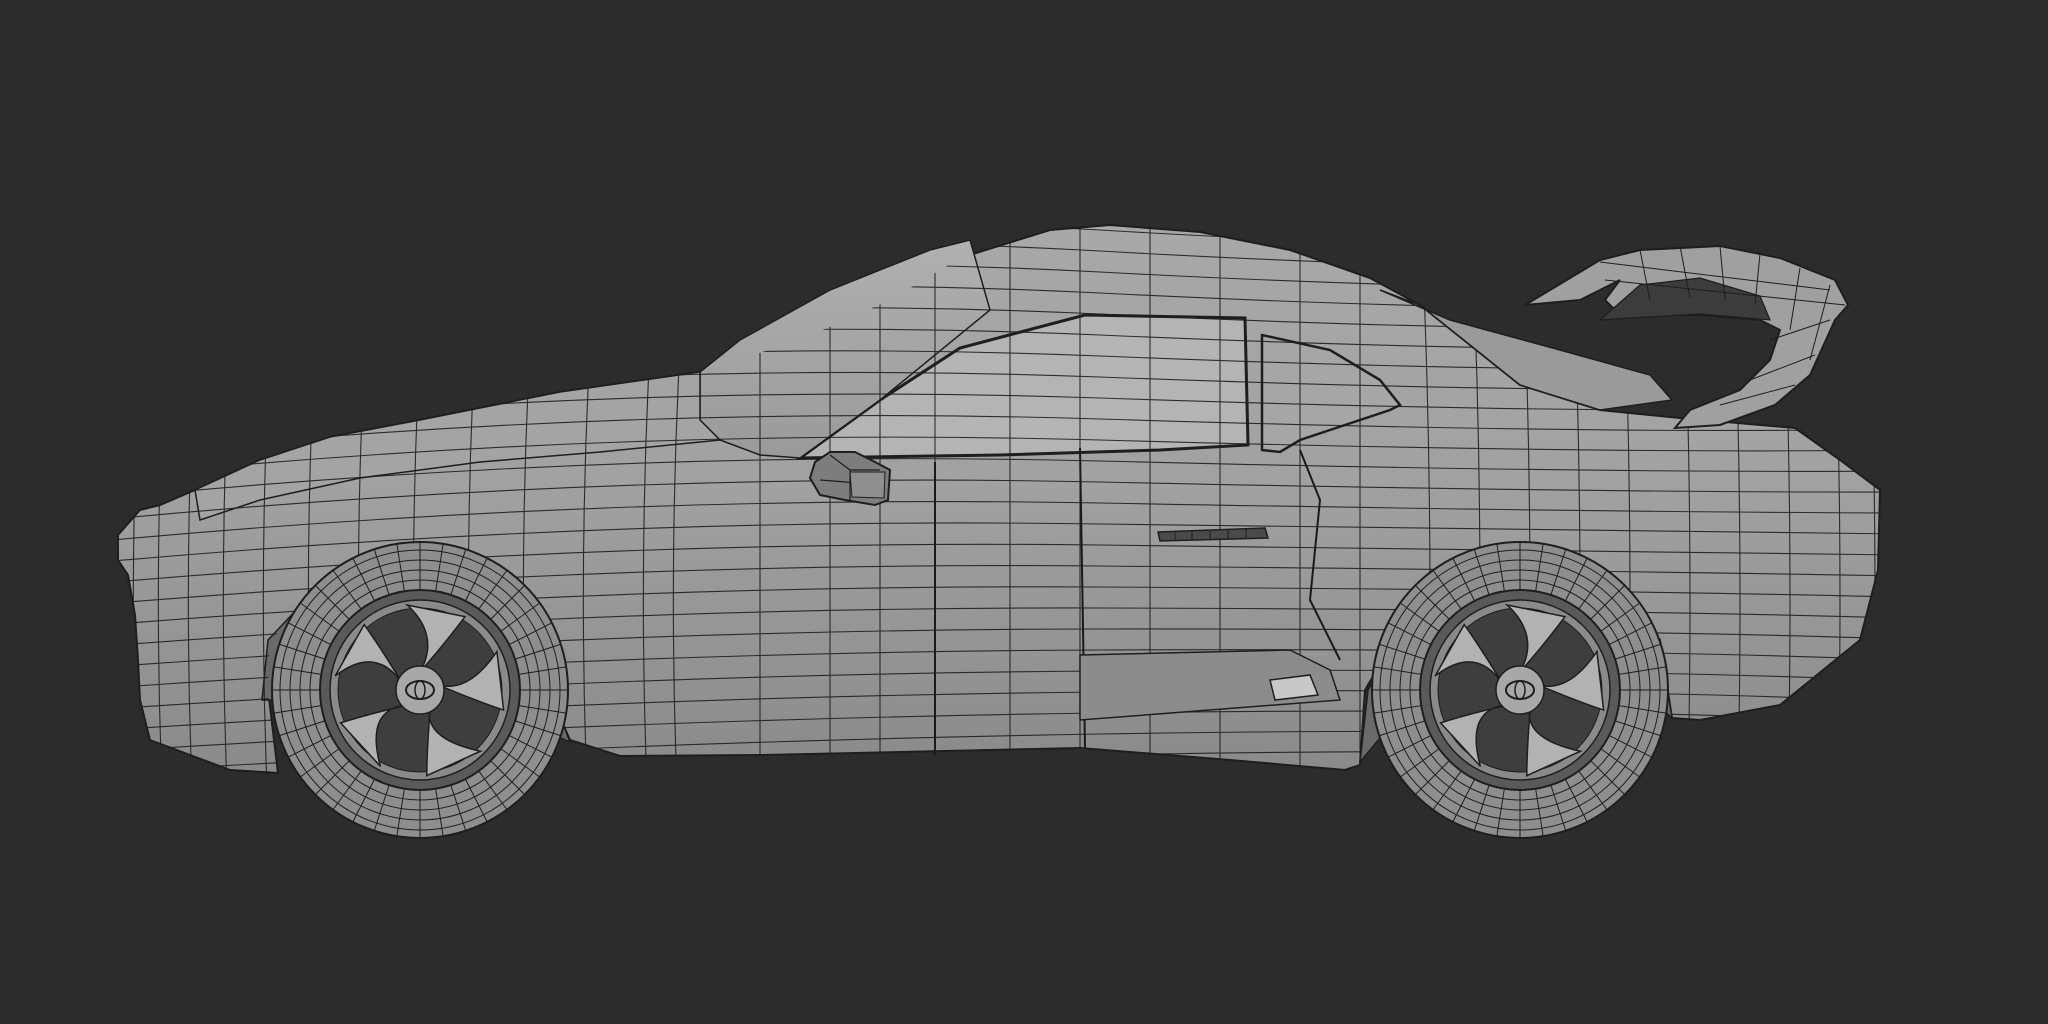  I want to click on side-intake, so click(1294, 687).